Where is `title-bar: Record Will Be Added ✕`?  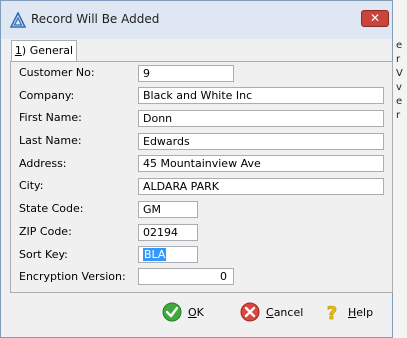
title-bar: Record Will Be Added ✕ is located at coordinates (196, 20).